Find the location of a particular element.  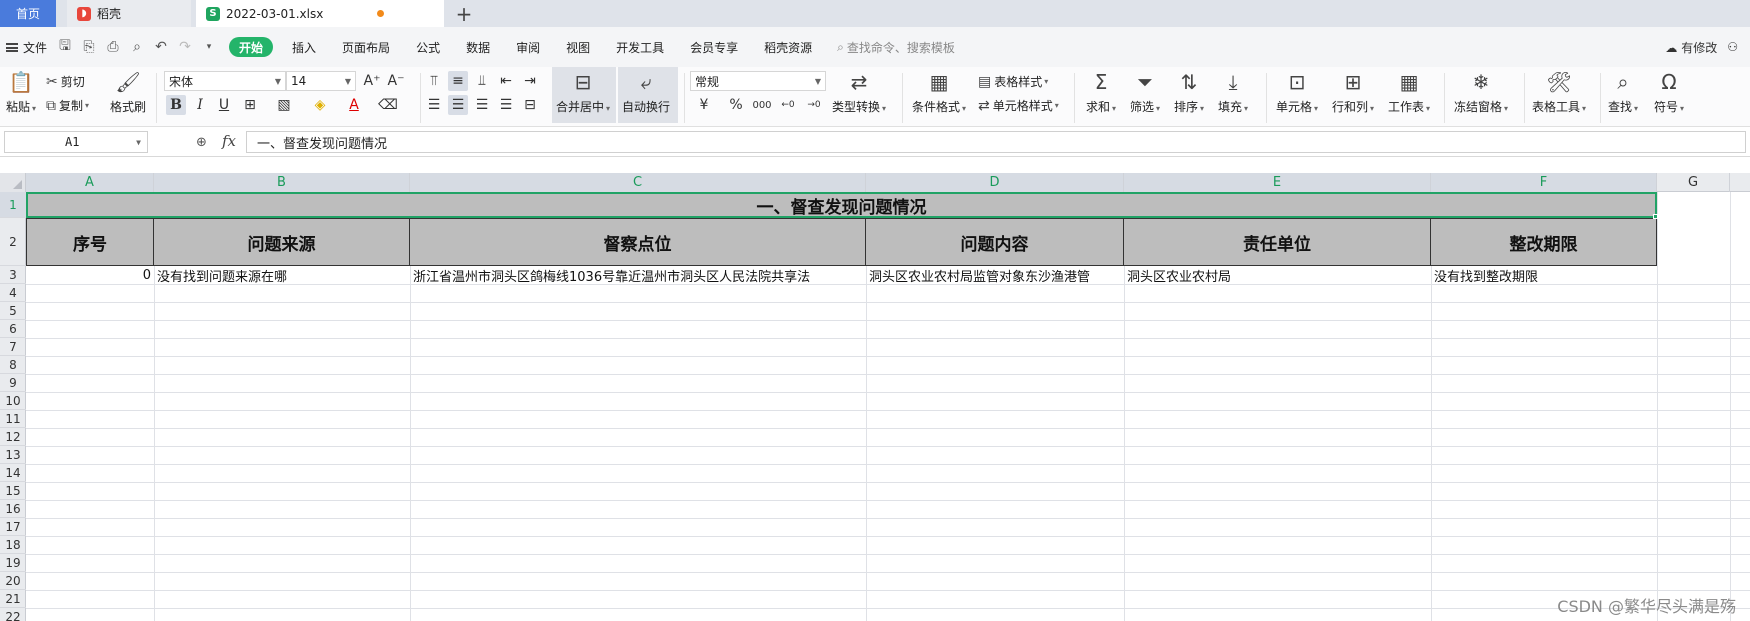

column-header-a: A is located at coordinates (90, 182).